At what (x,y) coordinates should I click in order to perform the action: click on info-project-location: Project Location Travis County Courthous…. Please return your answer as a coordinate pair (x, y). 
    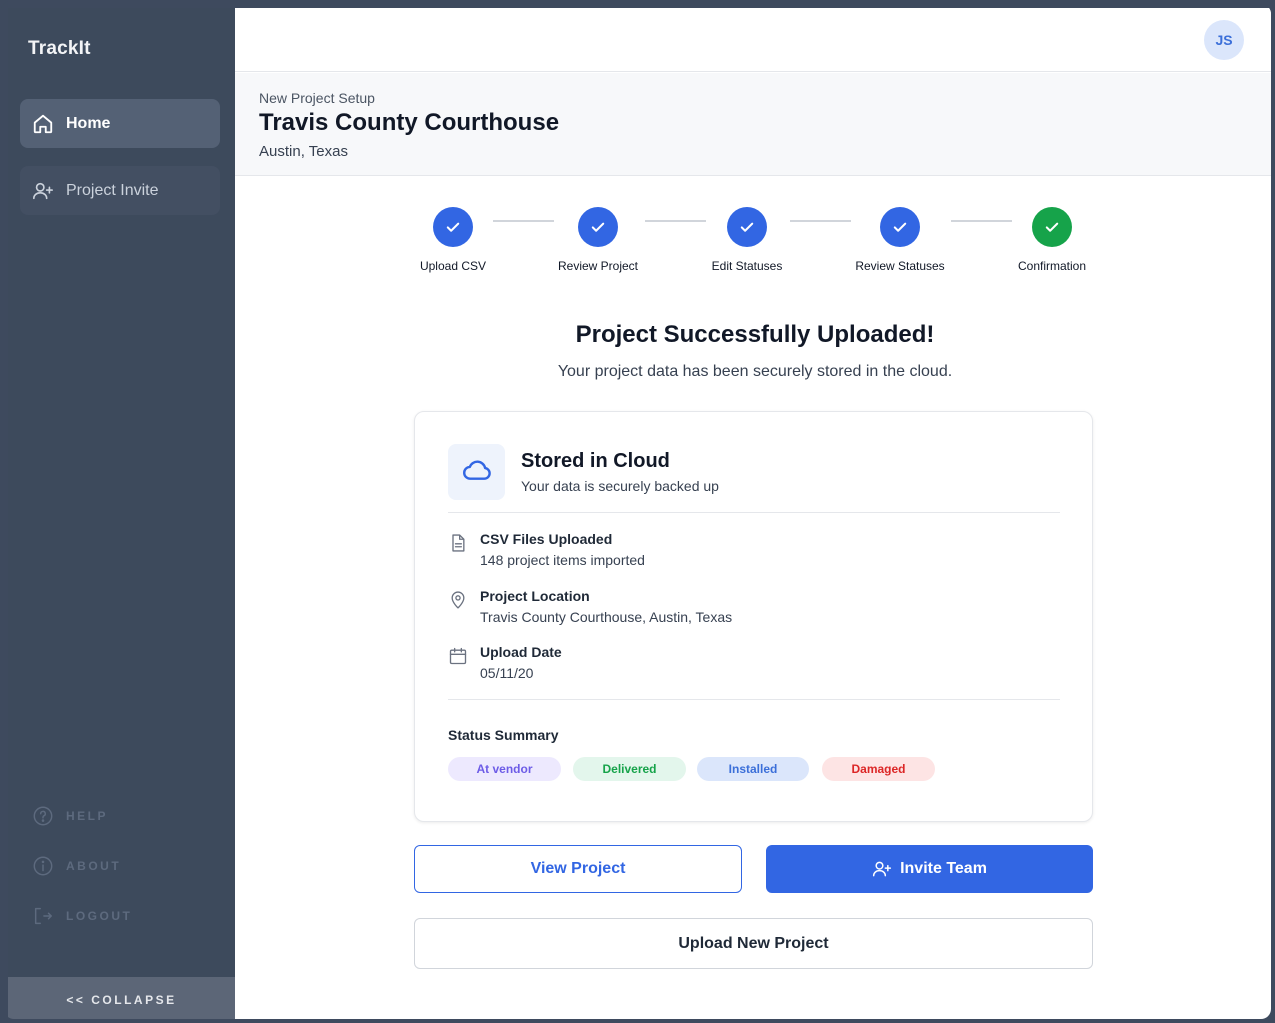
    Looking at the image, I should click on (590, 606).